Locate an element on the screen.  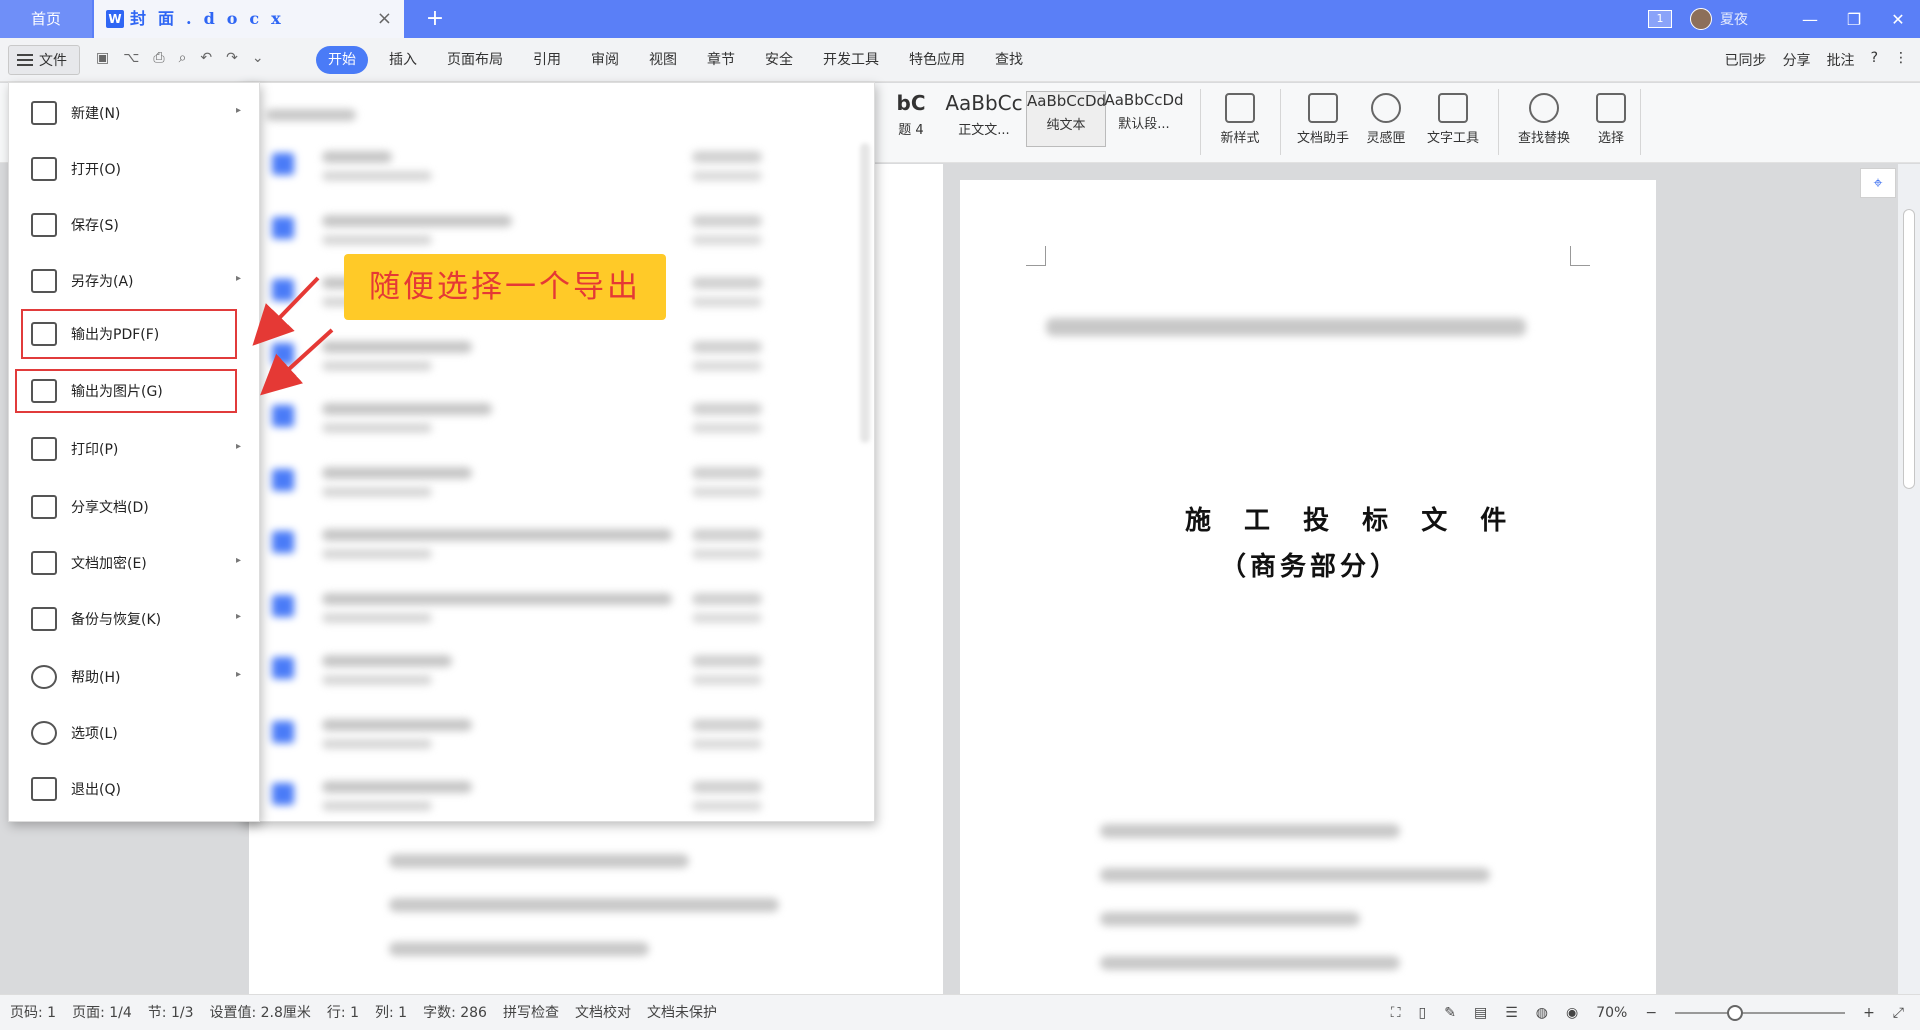
reading-mode-icon: ▯ is located at coordinates (1423, 1013).